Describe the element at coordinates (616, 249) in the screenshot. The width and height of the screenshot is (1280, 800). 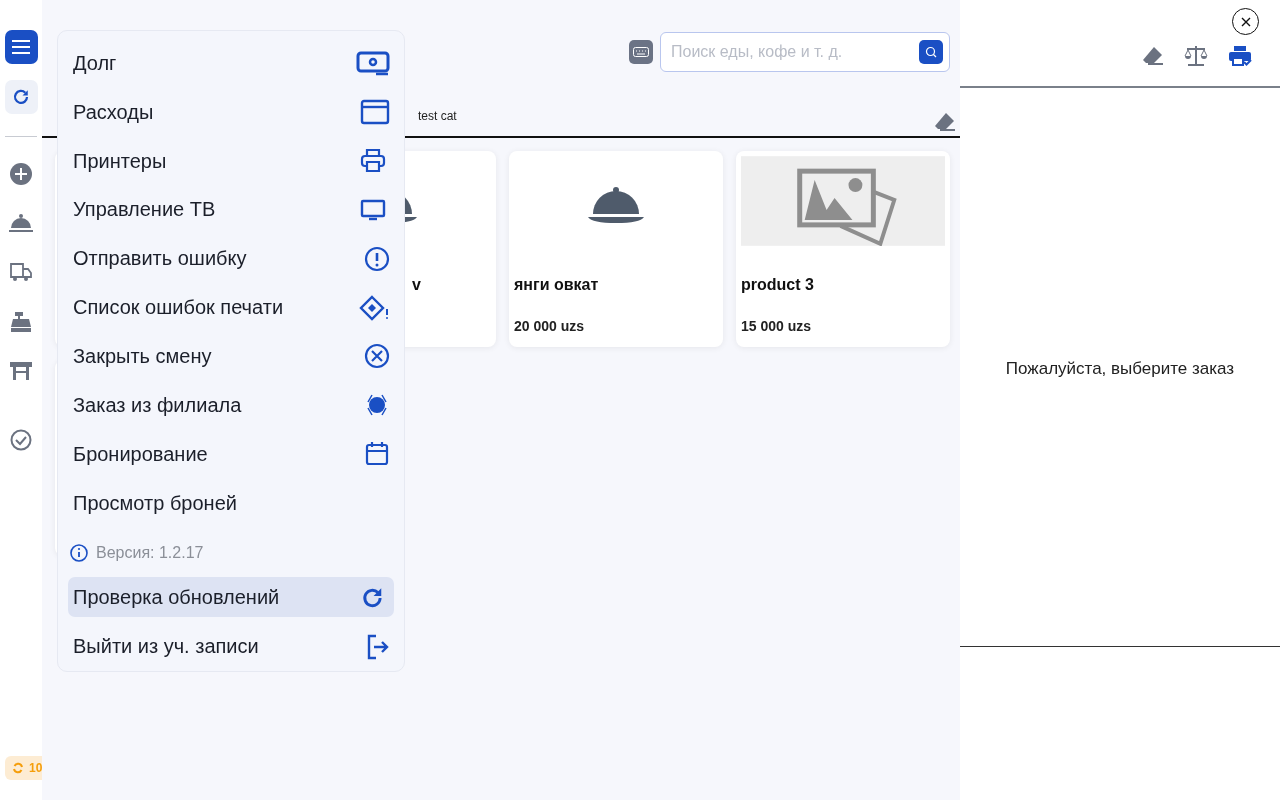
I see `product-card: янги овкат 20 000 uzs` at that location.